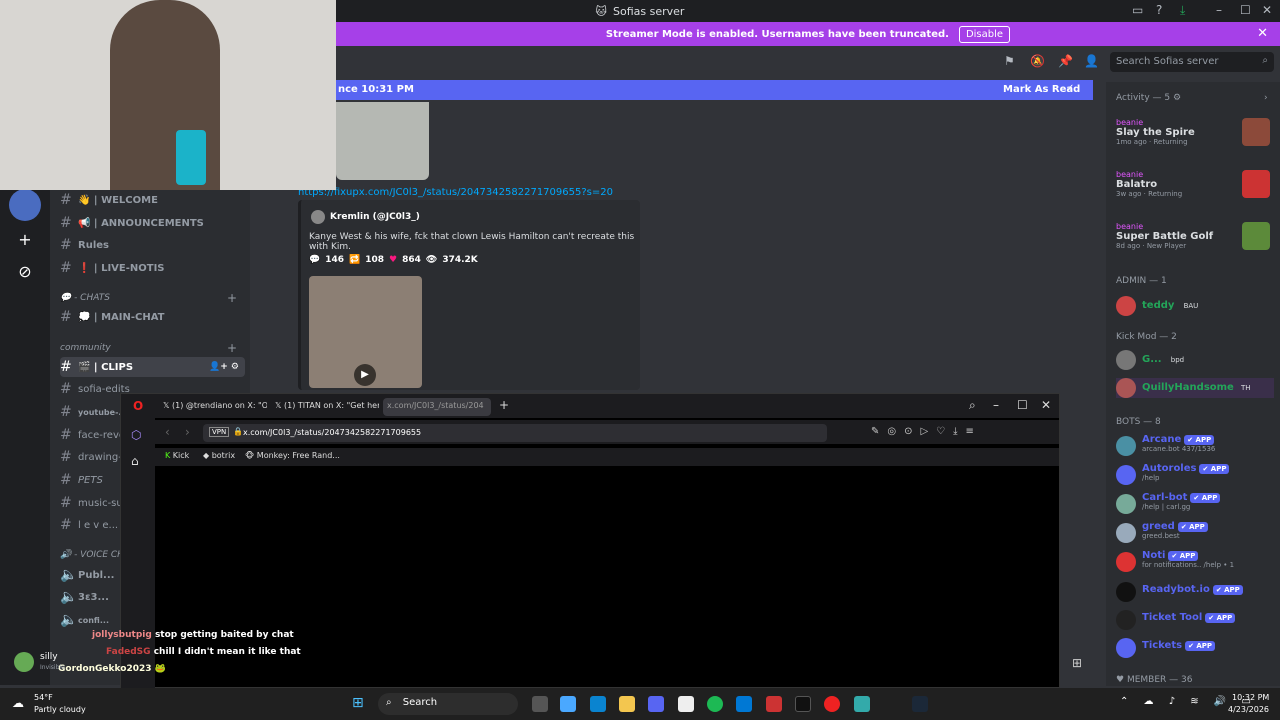  I want to click on browser-tab: 𝕏 (1) @trendiano on X: "OM, so click(213, 407).